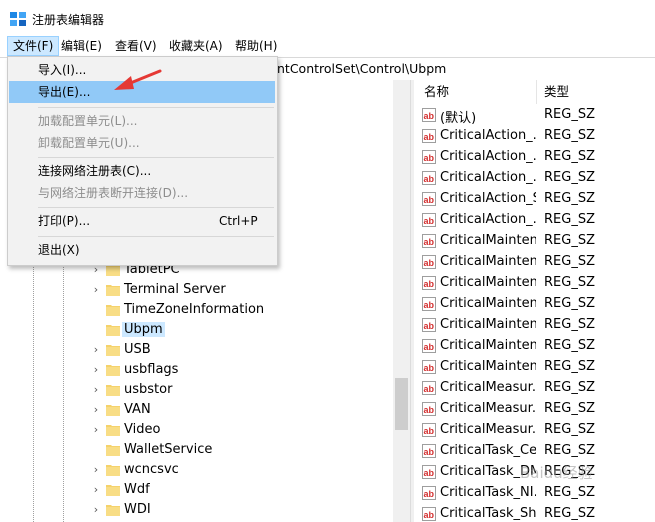 This screenshot has height=522, width=655. I want to click on tree-item: › VAN, so click(195, 410).